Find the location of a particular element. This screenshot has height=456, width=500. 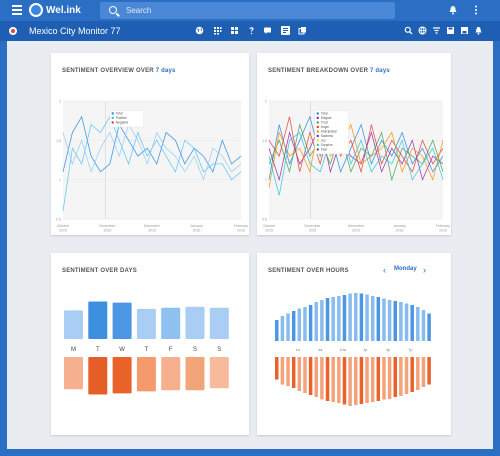

x-tick-label: December 2015 is located at coordinates (152, 228).